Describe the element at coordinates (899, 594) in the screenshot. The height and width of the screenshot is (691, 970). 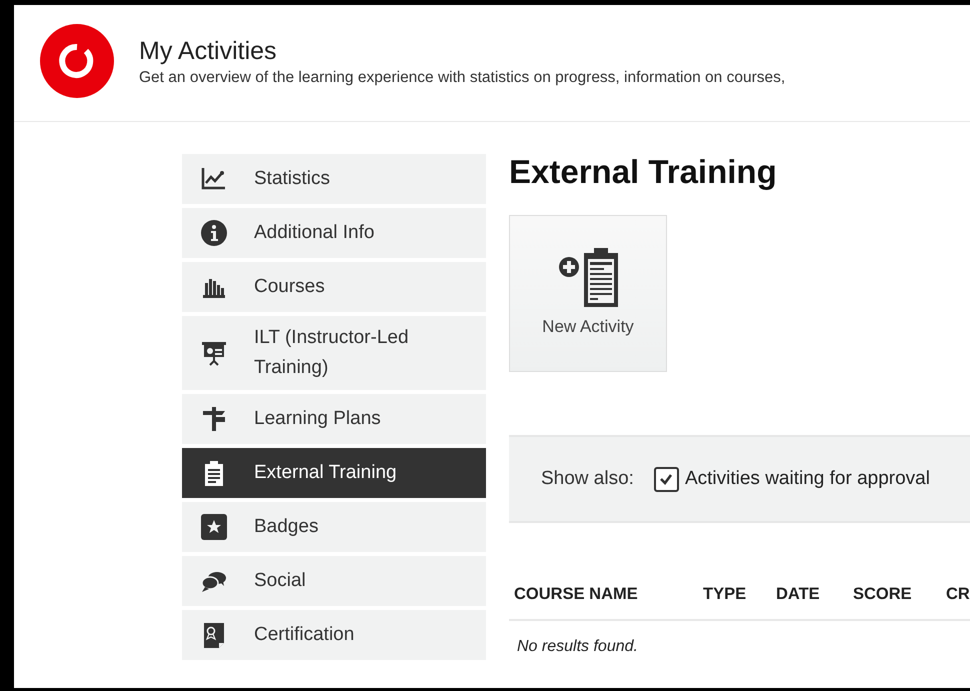
I see `column-header: SCORE` at that location.